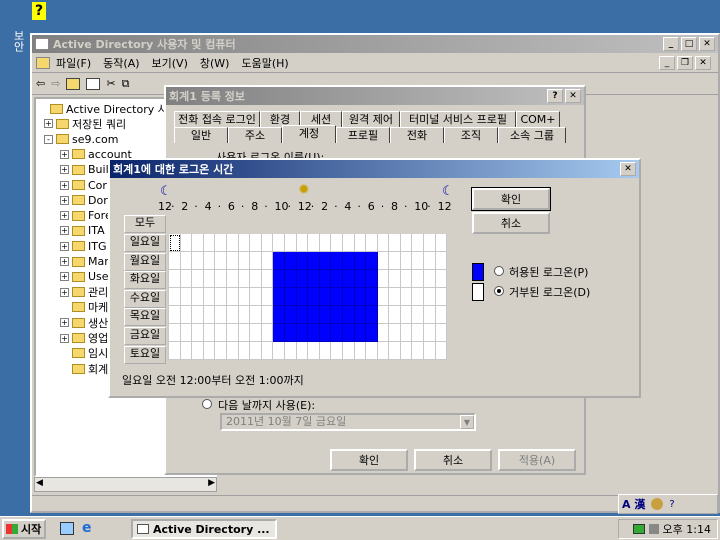 Image resolution: width=720 pixels, height=540 pixels. Describe the element at coordinates (84, 307) in the screenshot. I see `tree-item: 마케` at that location.